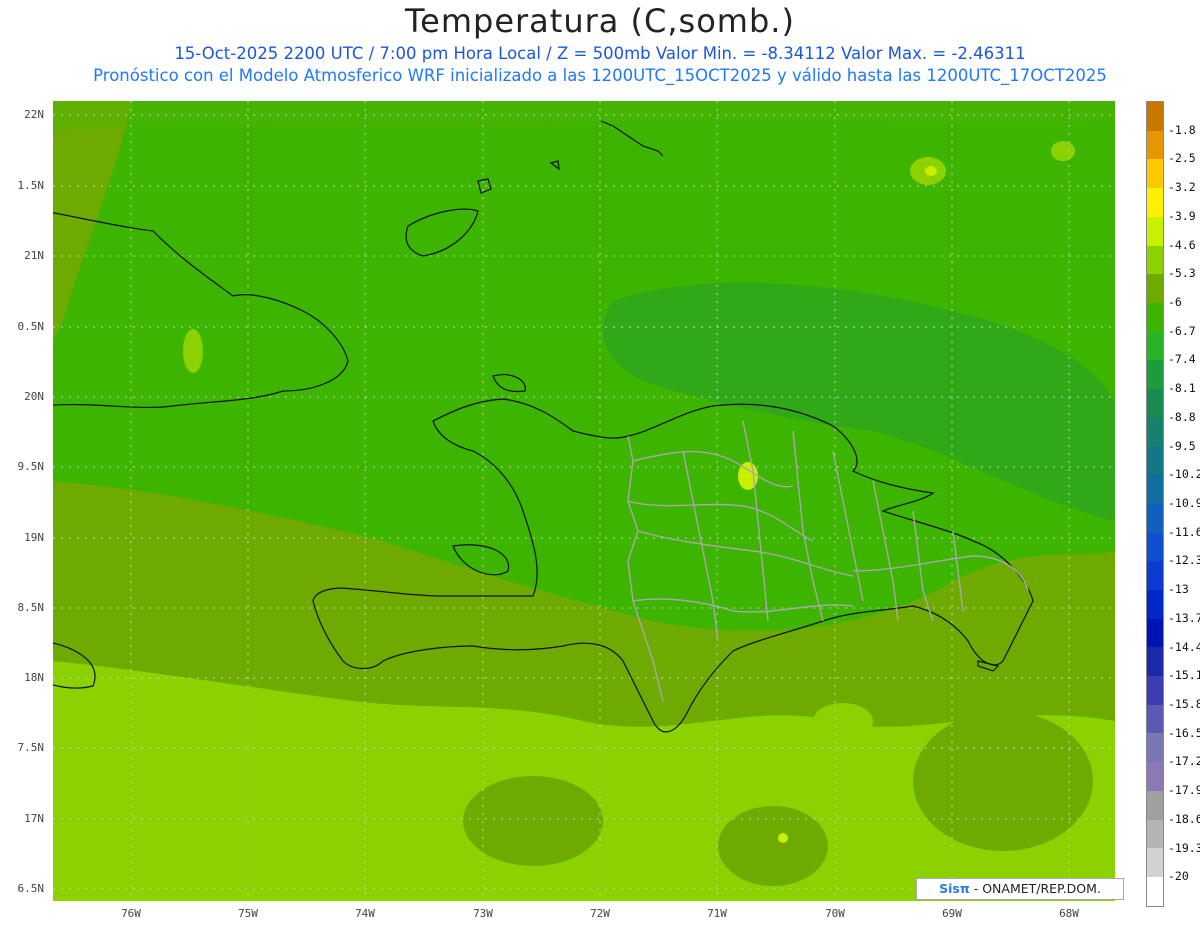 This screenshot has height=927, width=1200. Describe the element at coordinates (533, 821) in the screenshot. I see `field-patch-south1` at that location.